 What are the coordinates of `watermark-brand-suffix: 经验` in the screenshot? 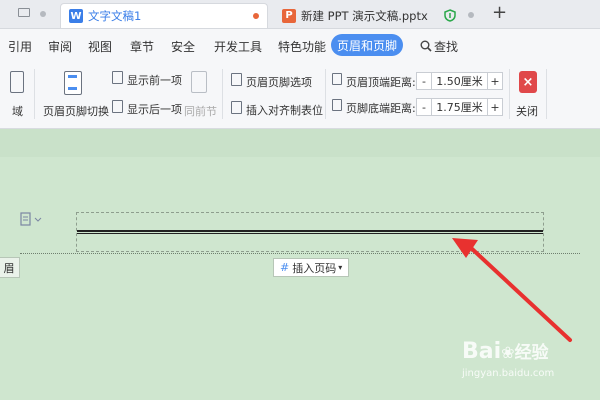 It's located at (531, 353).